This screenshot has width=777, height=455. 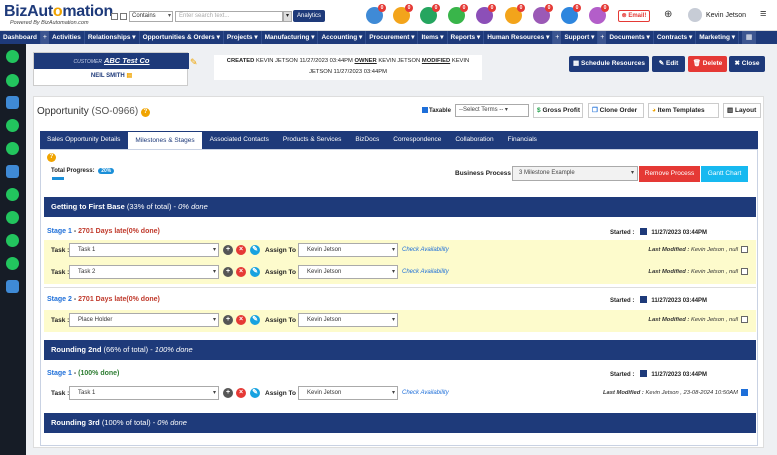 I want to click on nav-support: Support ▾, so click(x=580, y=37).